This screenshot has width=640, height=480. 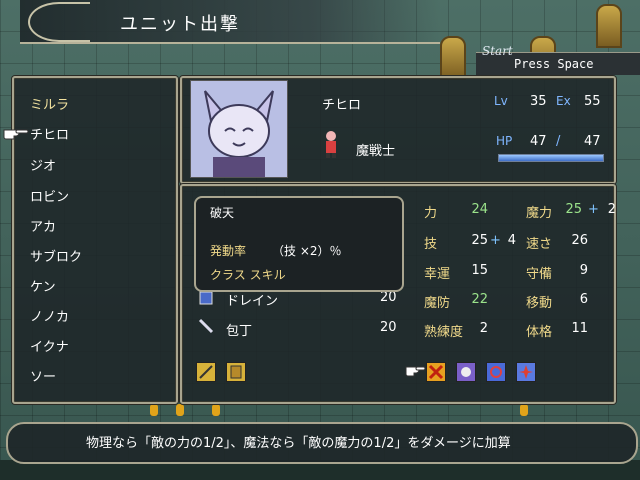 What do you see at coordinates (43, 289) in the screenshot?
I see `unit-item: ケン` at bounding box center [43, 289].